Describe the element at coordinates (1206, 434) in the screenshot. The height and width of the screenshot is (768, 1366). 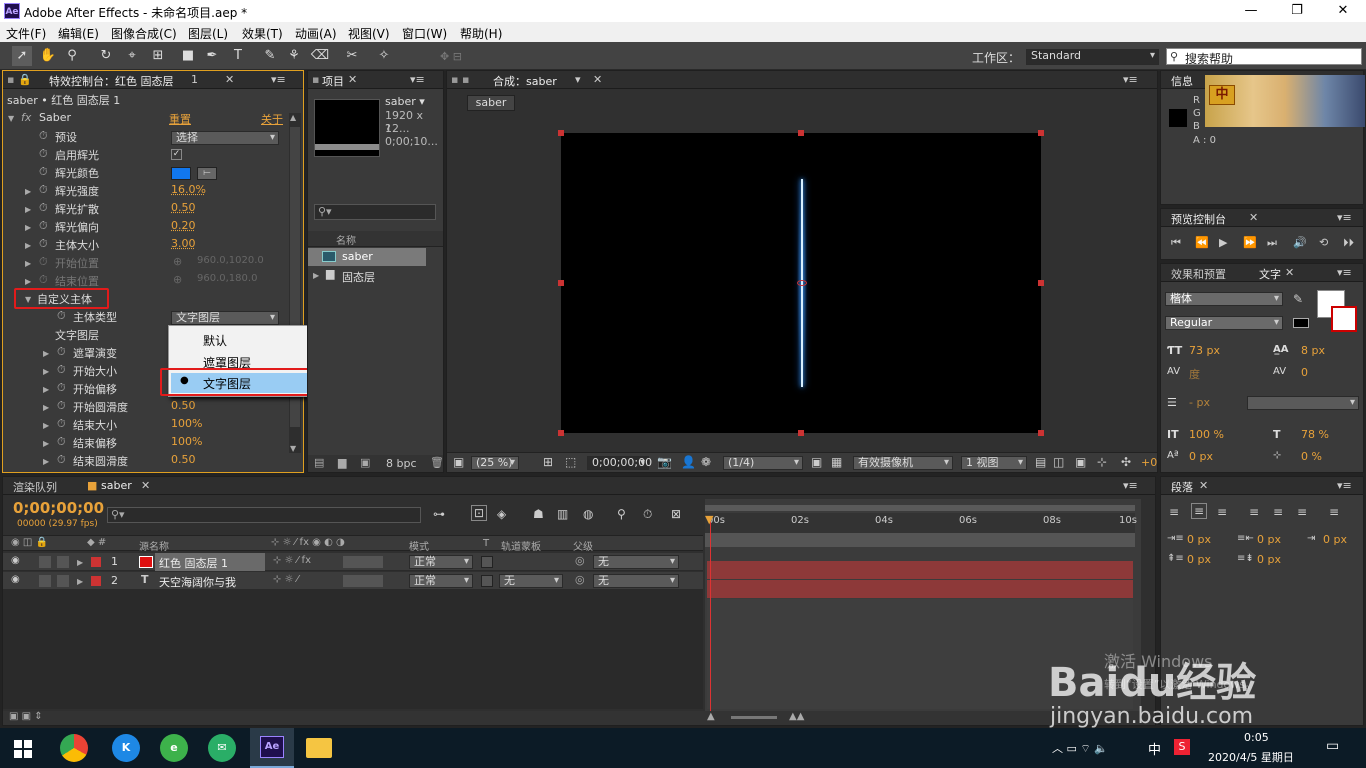
I see `vertical-scale-value: 100 %` at that location.